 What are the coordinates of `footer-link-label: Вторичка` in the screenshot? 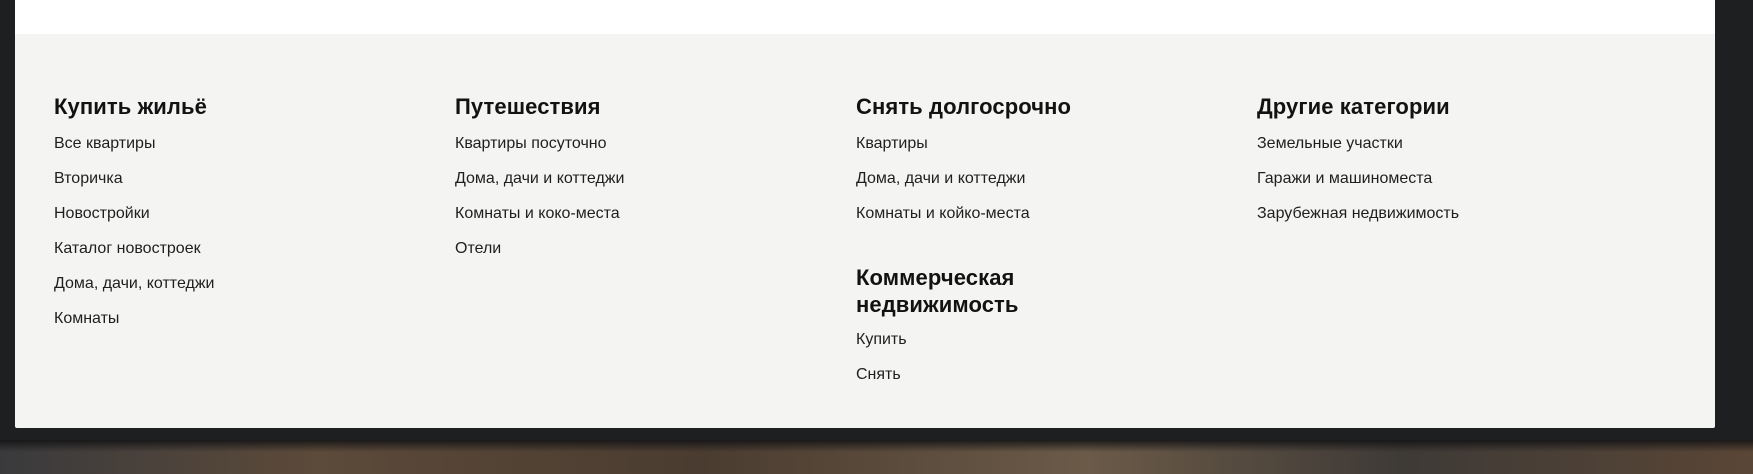 It's located at (88, 178).